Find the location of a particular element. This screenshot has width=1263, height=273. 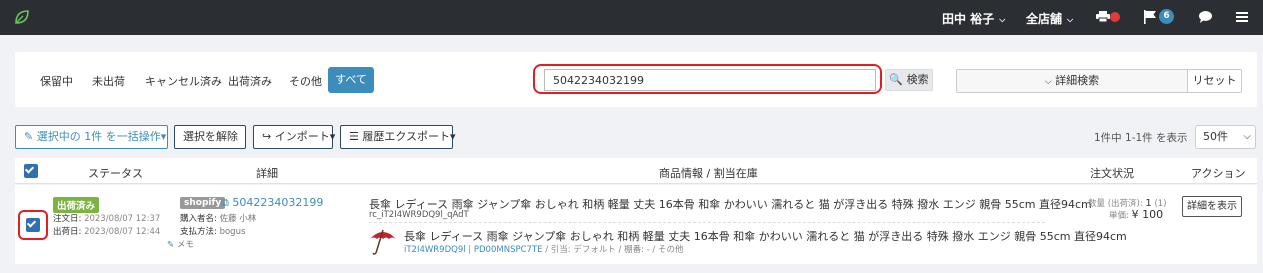

hamburger-menu-icon is located at coordinates (1242, 17).